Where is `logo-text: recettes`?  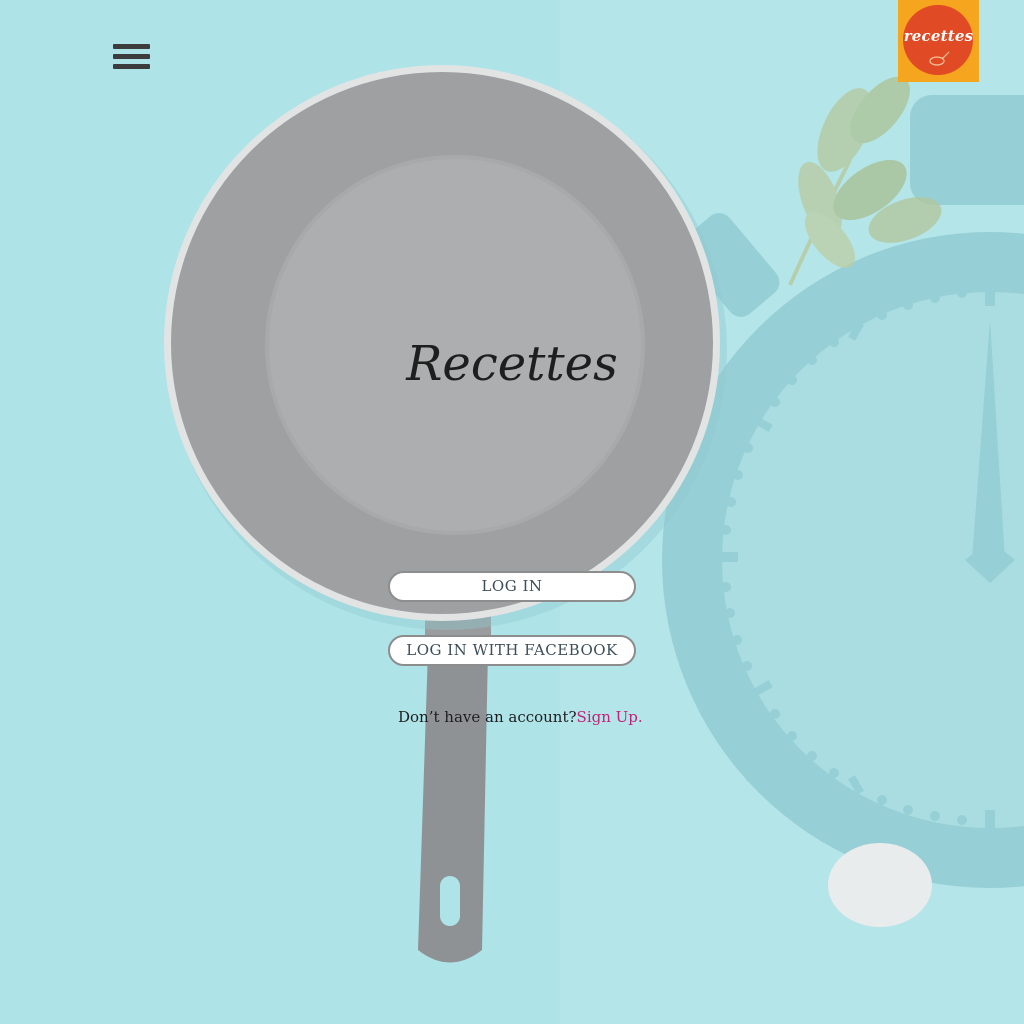
logo-text: recettes is located at coordinates (938, 36).